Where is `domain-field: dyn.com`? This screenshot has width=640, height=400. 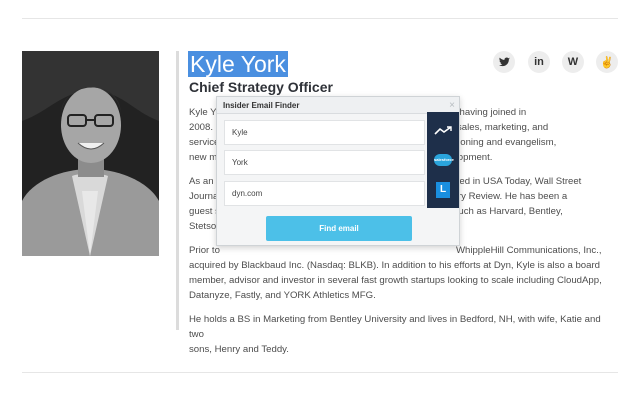
domain-field: dyn.com is located at coordinates (324, 193).